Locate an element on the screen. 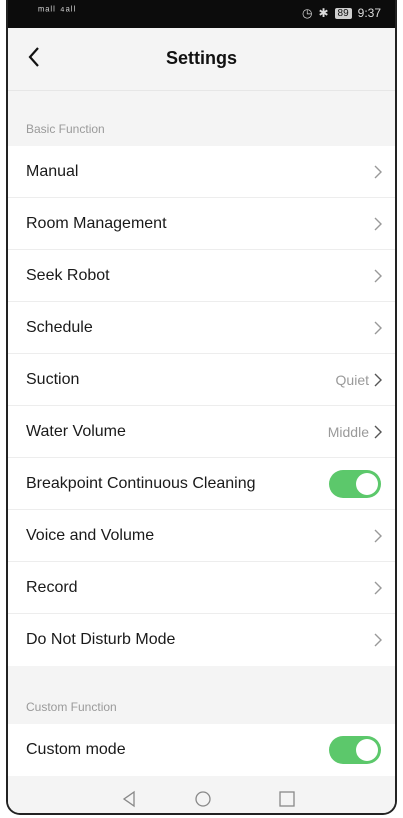  alarm-icon: ◷ is located at coordinates (307, 13).